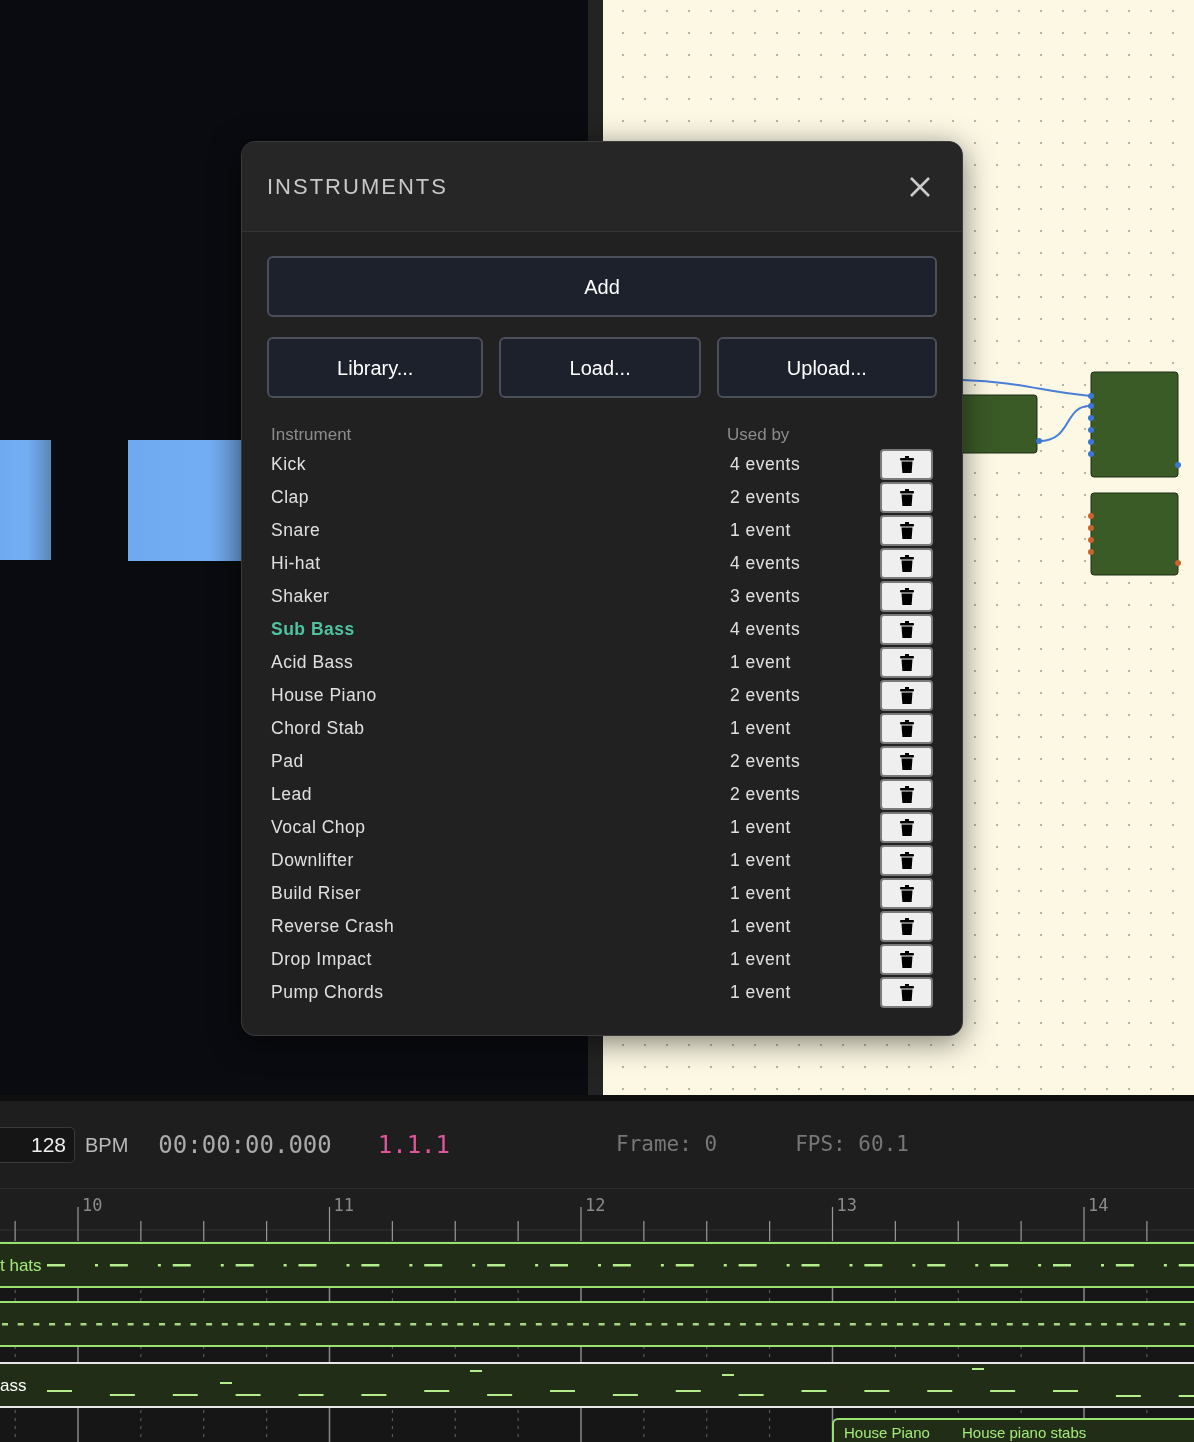 The height and width of the screenshot is (1442, 1194). What do you see at coordinates (597, 1385) in the screenshot?
I see `track-lane: ass` at bounding box center [597, 1385].